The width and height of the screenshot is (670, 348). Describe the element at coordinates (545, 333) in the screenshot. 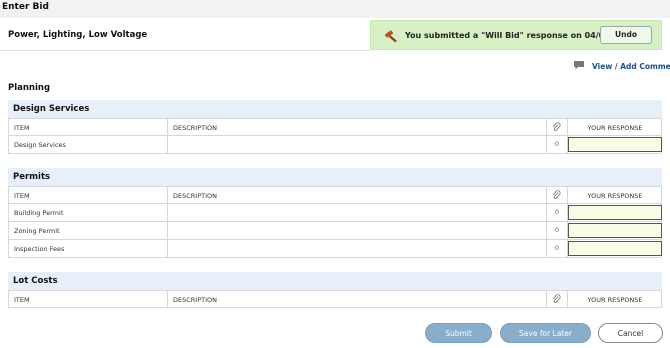

I see `save-for-later-button: Save for Later` at that location.